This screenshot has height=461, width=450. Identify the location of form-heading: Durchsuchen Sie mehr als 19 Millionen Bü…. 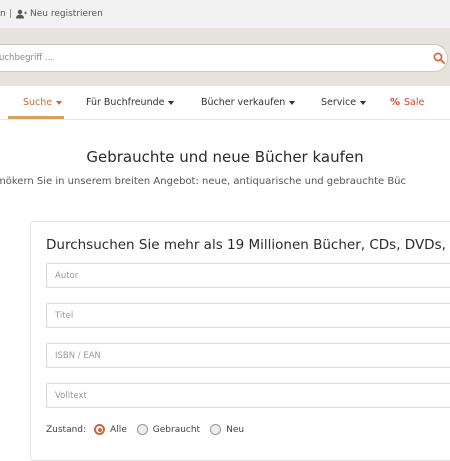
(248, 245).